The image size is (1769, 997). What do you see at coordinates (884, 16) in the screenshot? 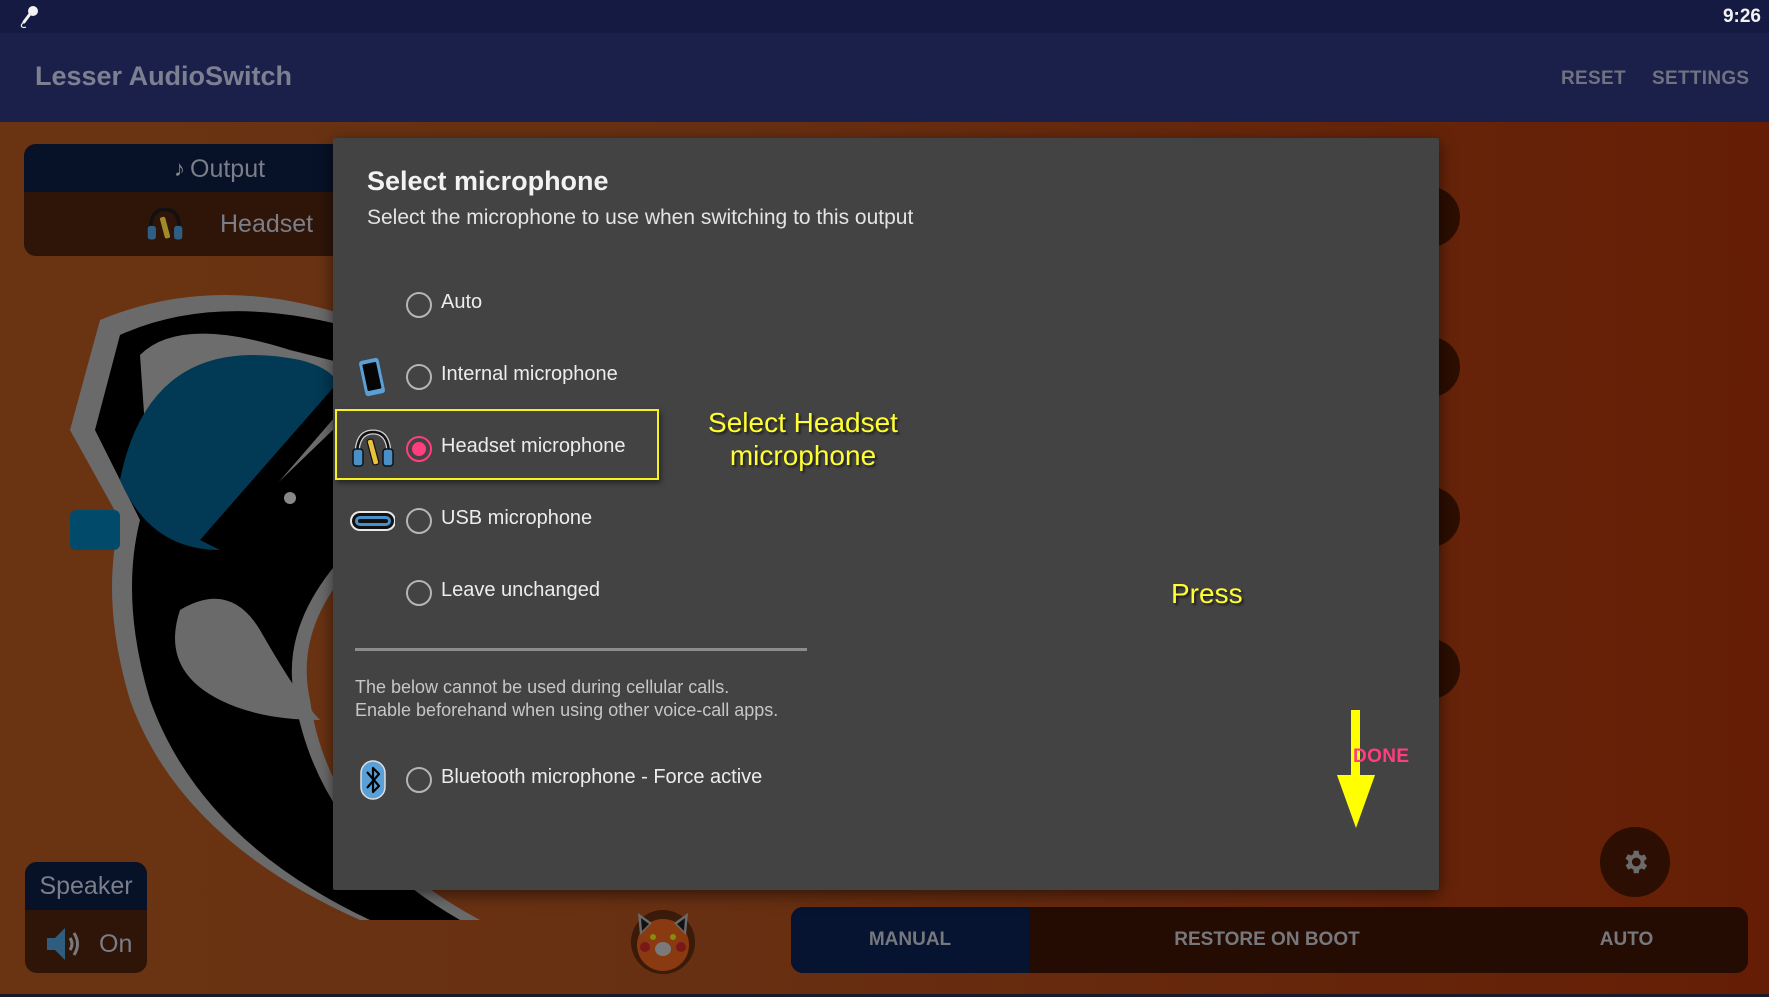
I see `status-bar: 9:26` at bounding box center [884, 16].